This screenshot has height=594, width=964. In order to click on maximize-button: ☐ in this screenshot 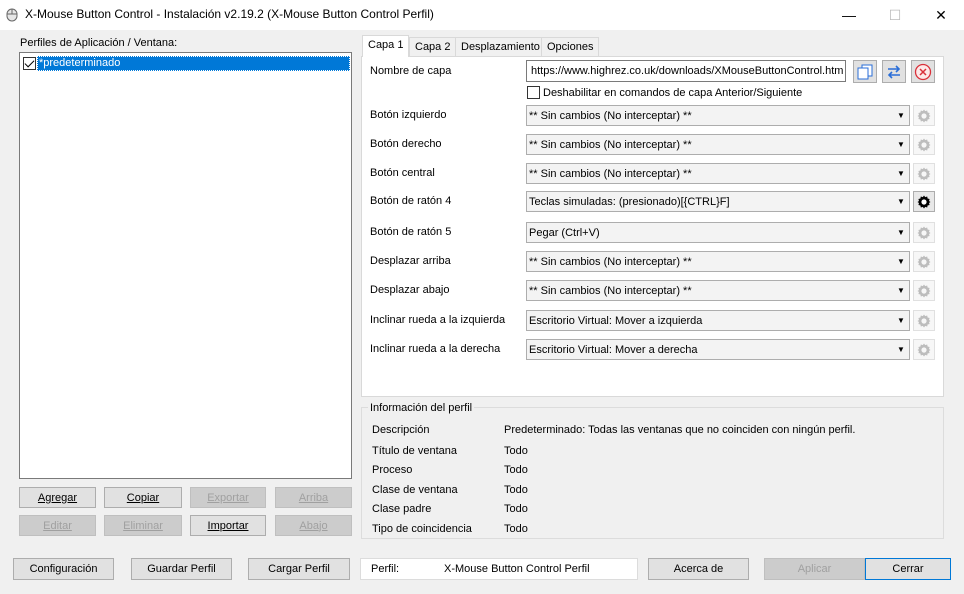, I will do `click(895, 15)`.